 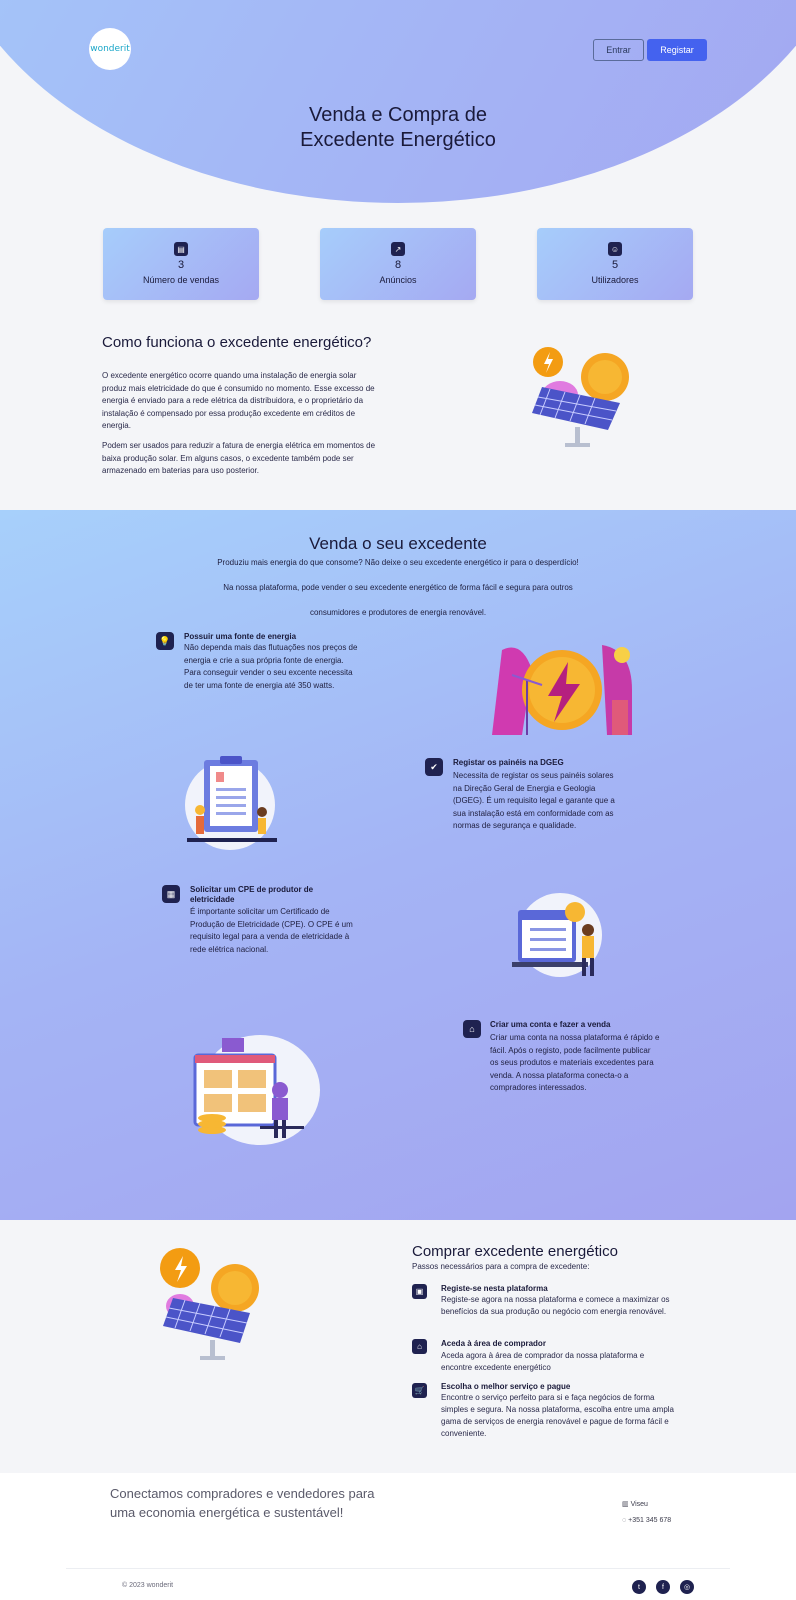 What do you see at coordinates (515, 1251) in the screenshot?
I see `buy-title: Comprar excedente energético` at bounding box center [515, 1251].